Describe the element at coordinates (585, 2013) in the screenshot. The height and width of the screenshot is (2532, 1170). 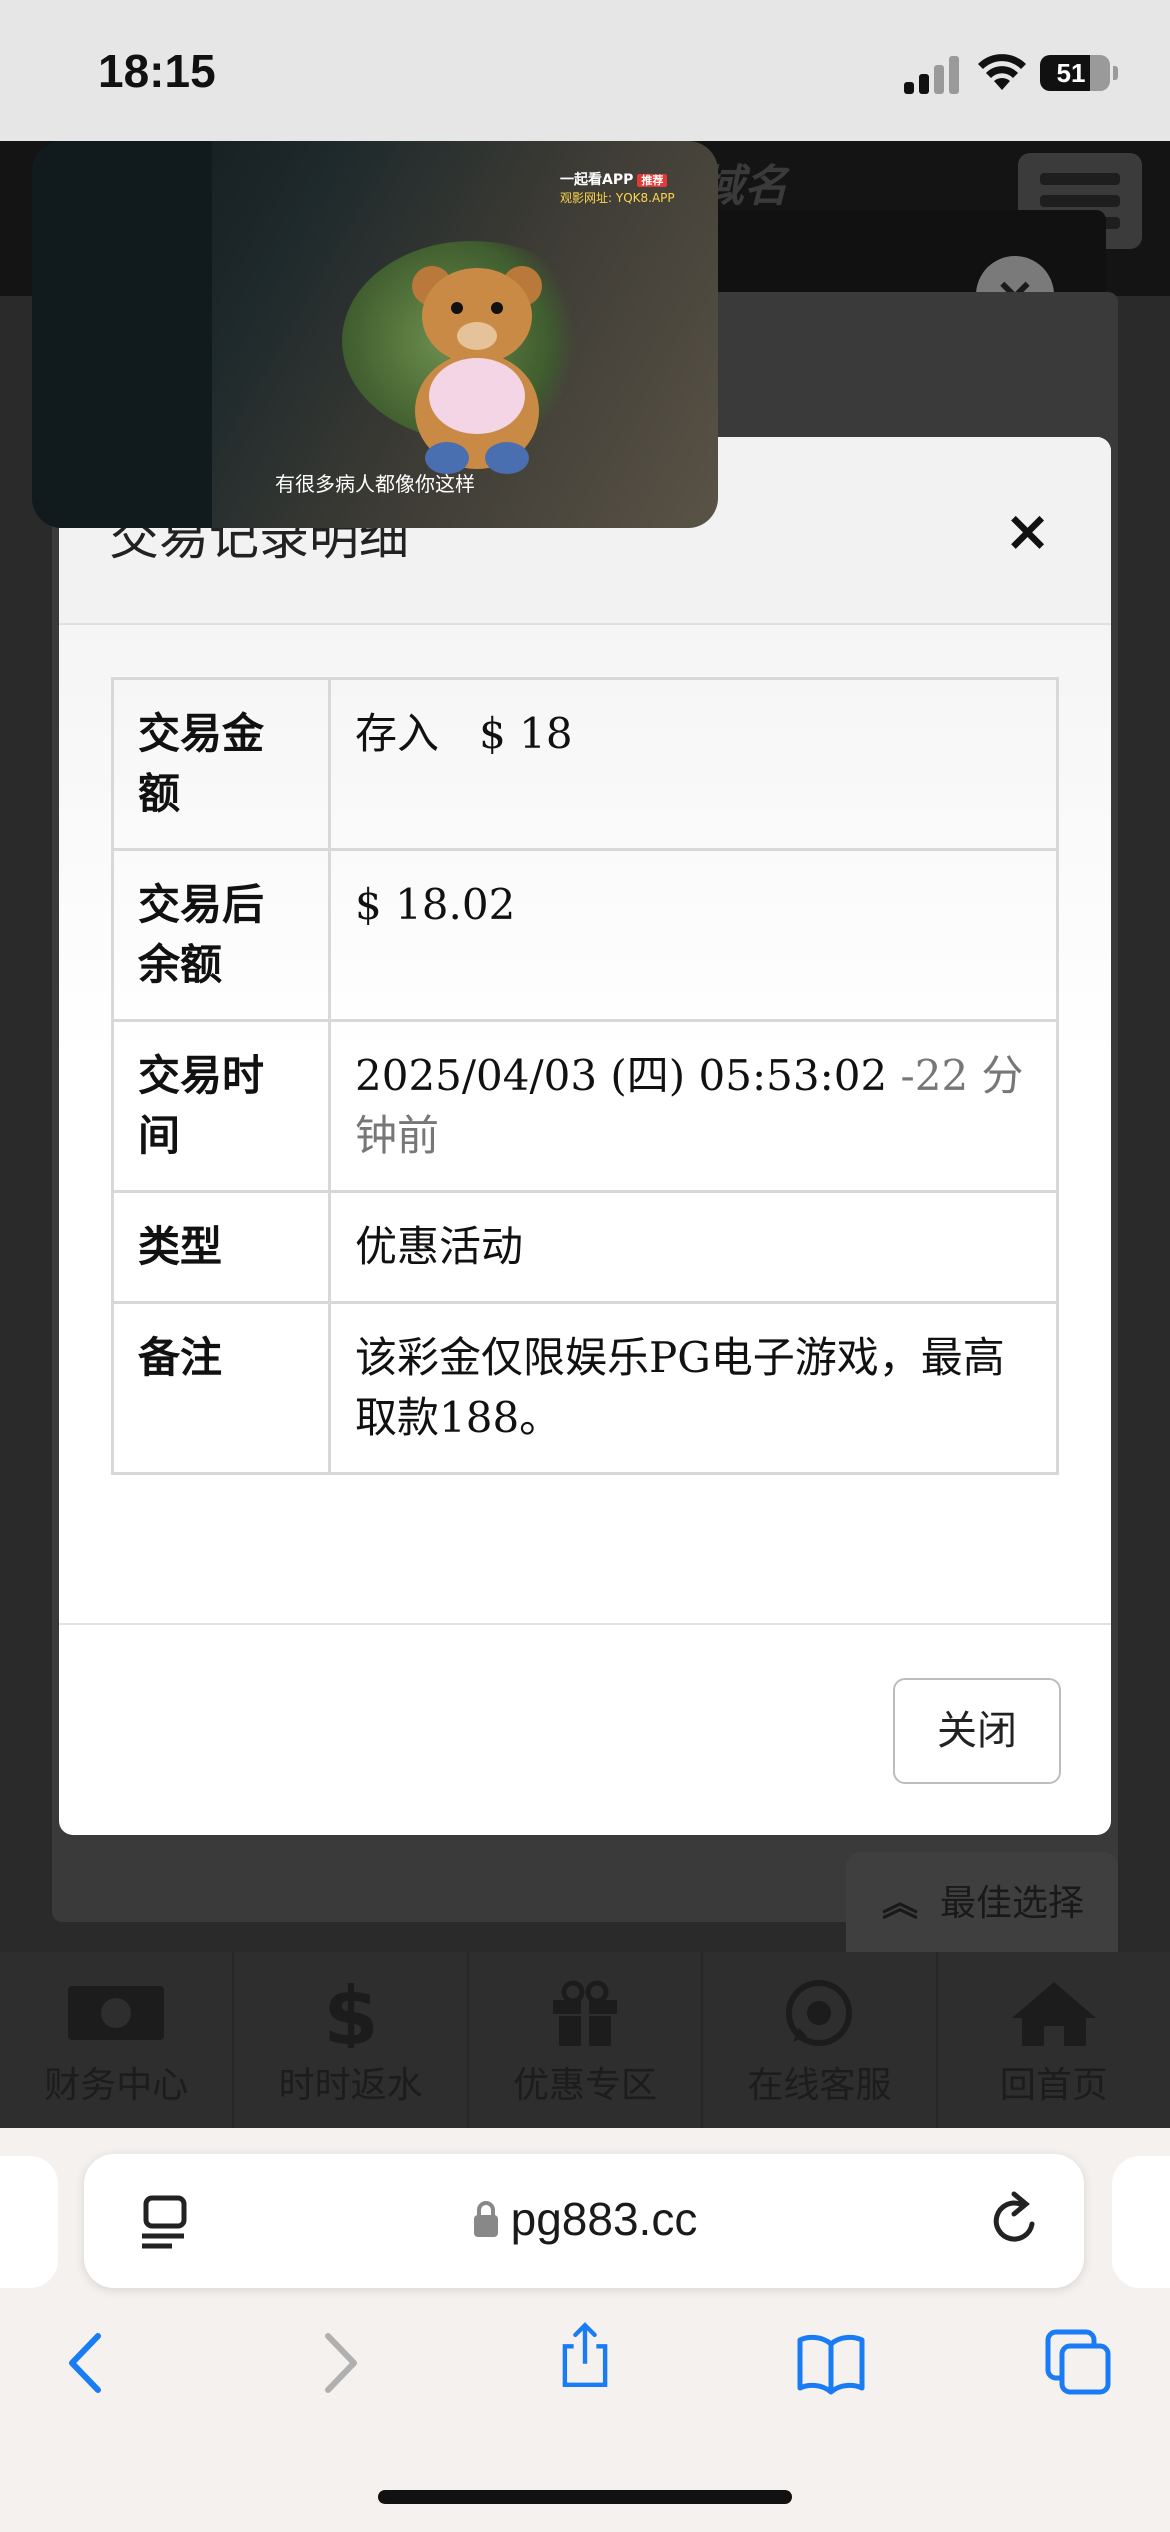
I see `gift-icon` at that location.